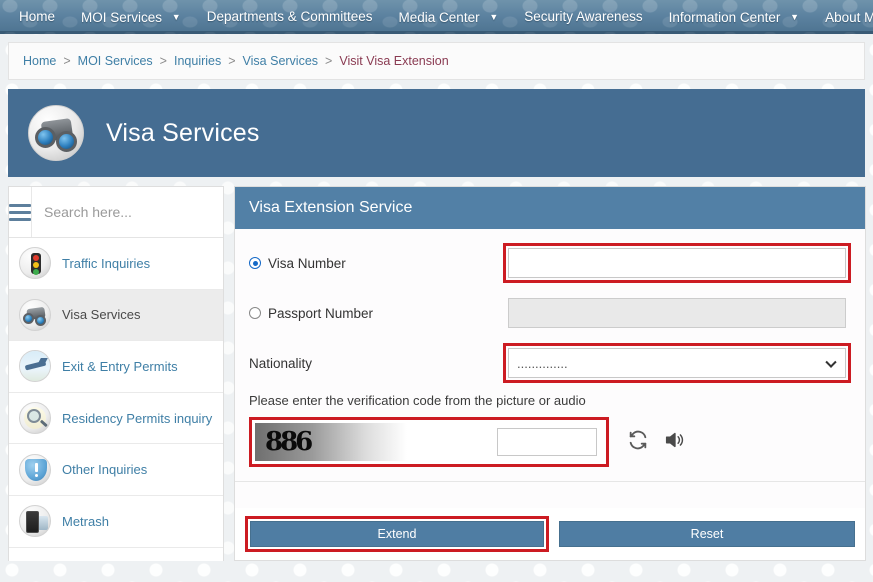  What do you see at coordinates (127, 212) in the screenshot?
I see `search-input` at bounding box center [127, 212].